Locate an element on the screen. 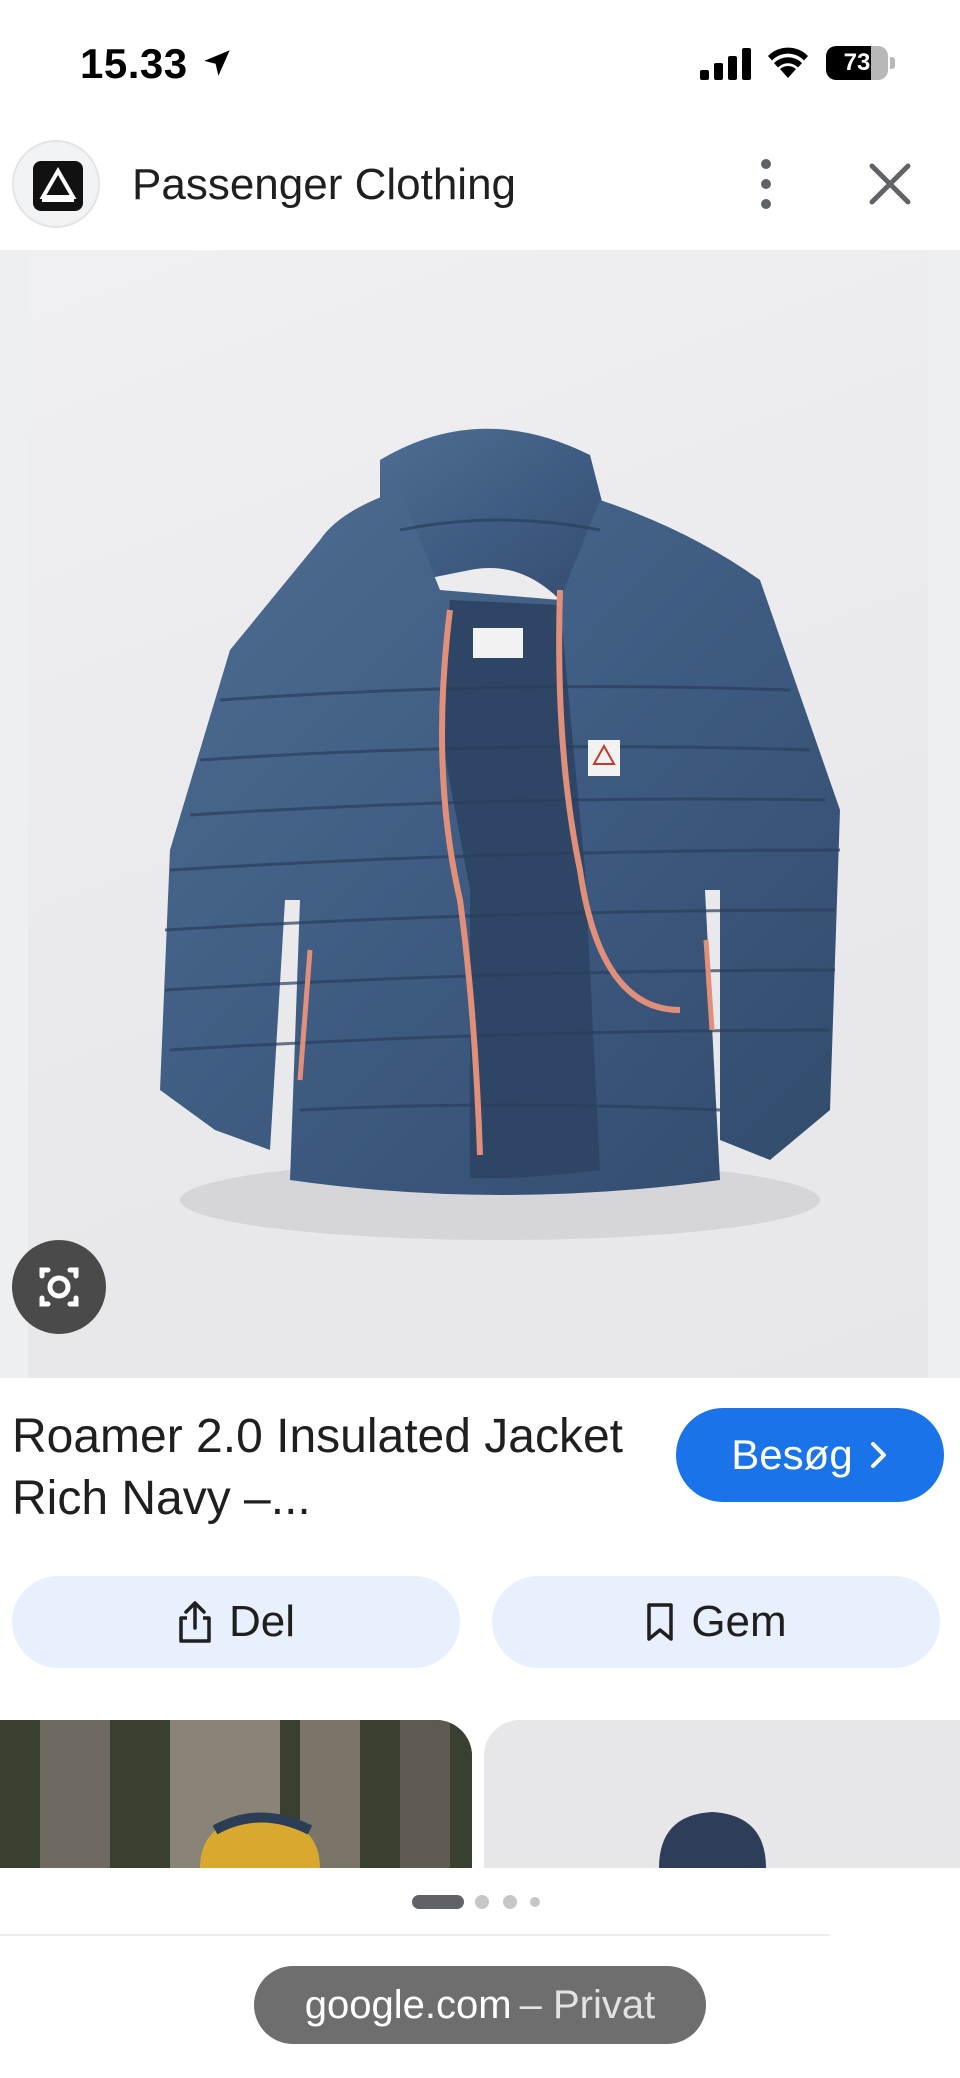 The width and height of the screenshot is (960, 2078). share-icon is located at coordinates (195, 1622).